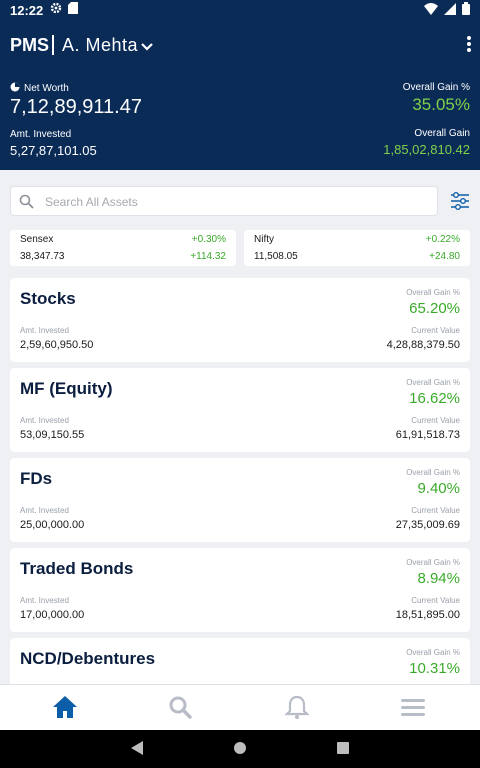  I want to click on index-value: 11,508.05, so click(276, 256).